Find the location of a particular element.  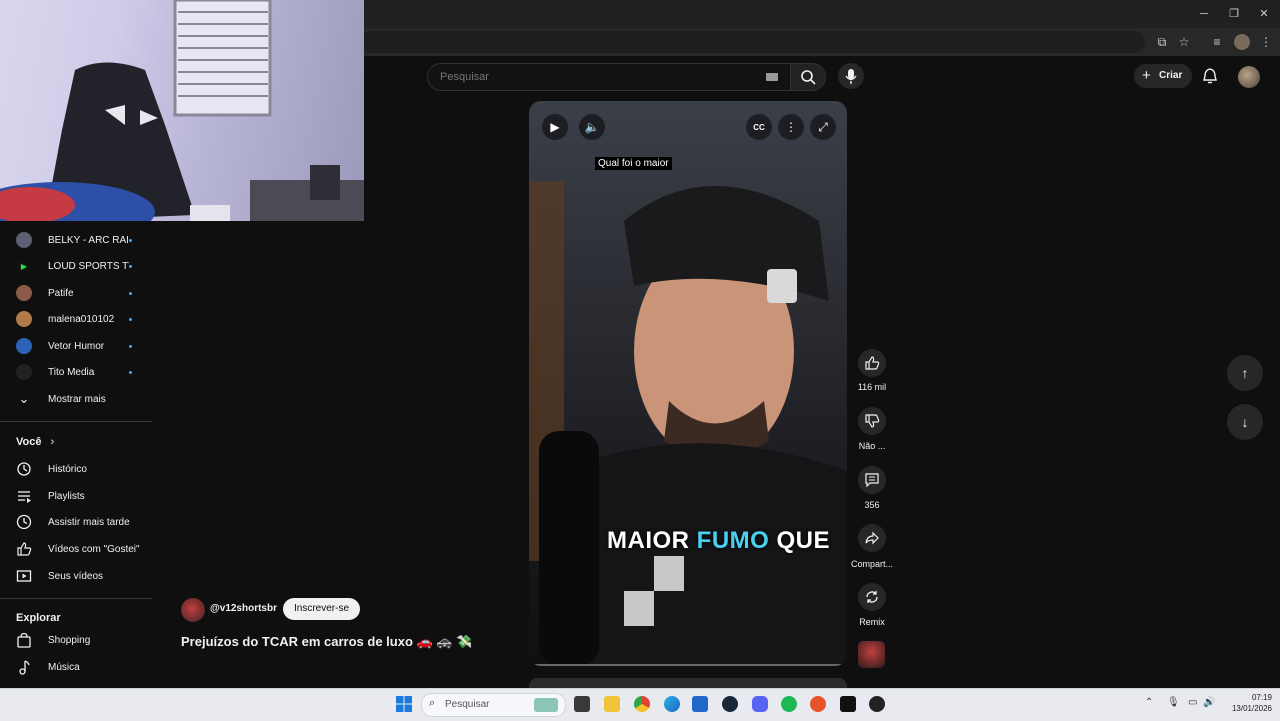

sidebar-subscription-malena: malena010102 is located at coordinates (76, 319).